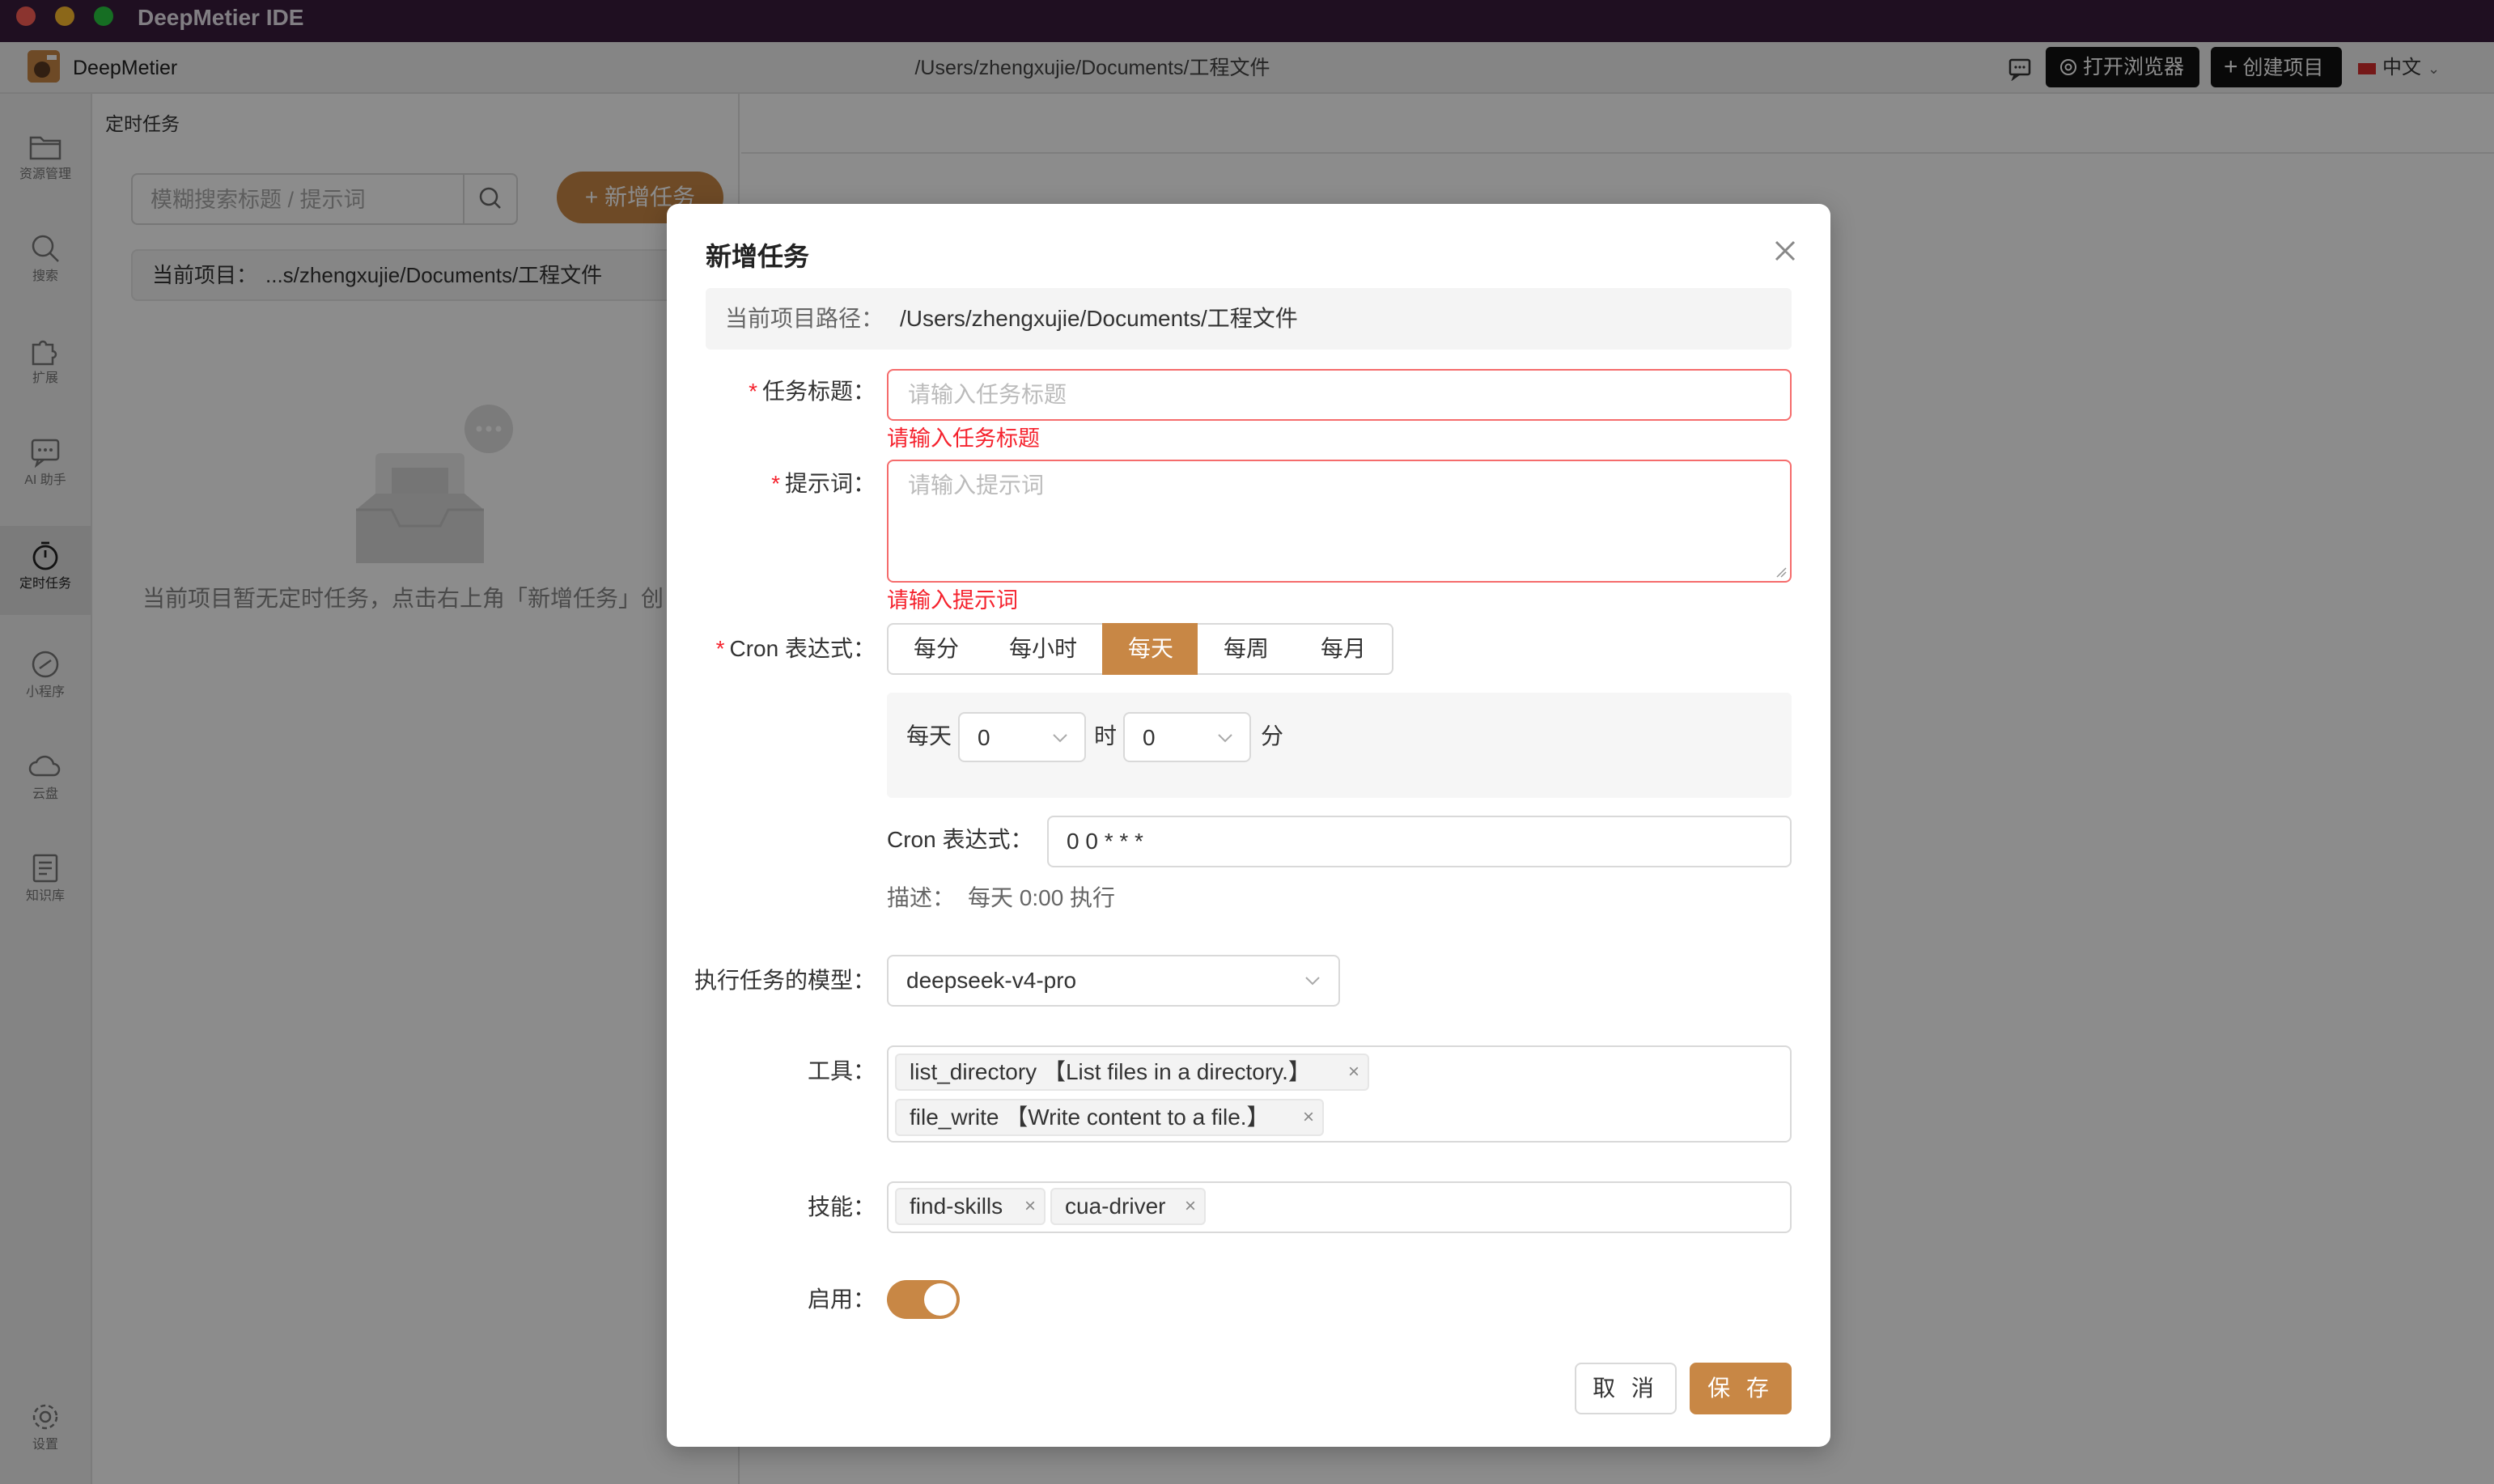  What do you see at coordinates (1105, 841) in the screenshot?
I see `cron-expr-value: 0 0 * * *` at bounding box center [1105, 841].